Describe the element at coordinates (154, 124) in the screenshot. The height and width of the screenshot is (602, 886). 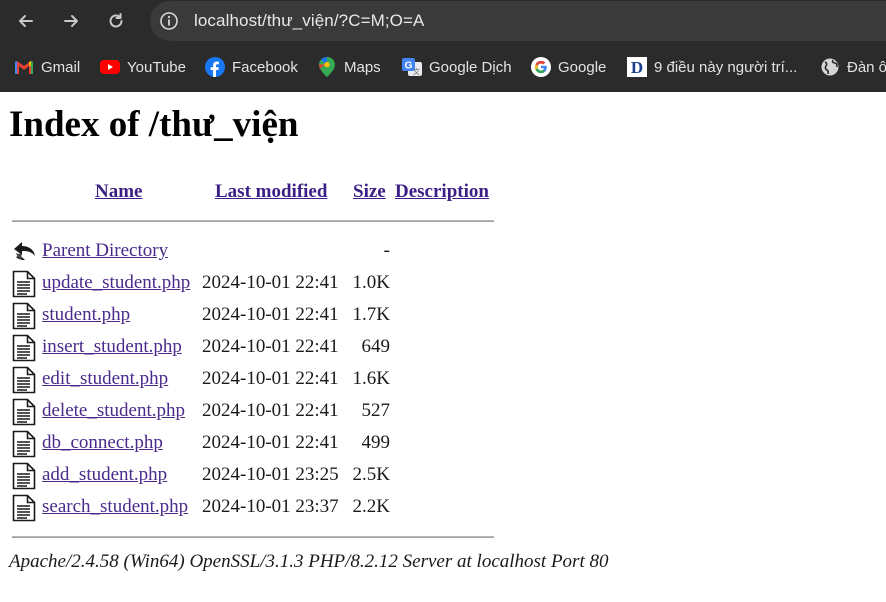
I see `page-title: Index of /thư_viện` at that location.